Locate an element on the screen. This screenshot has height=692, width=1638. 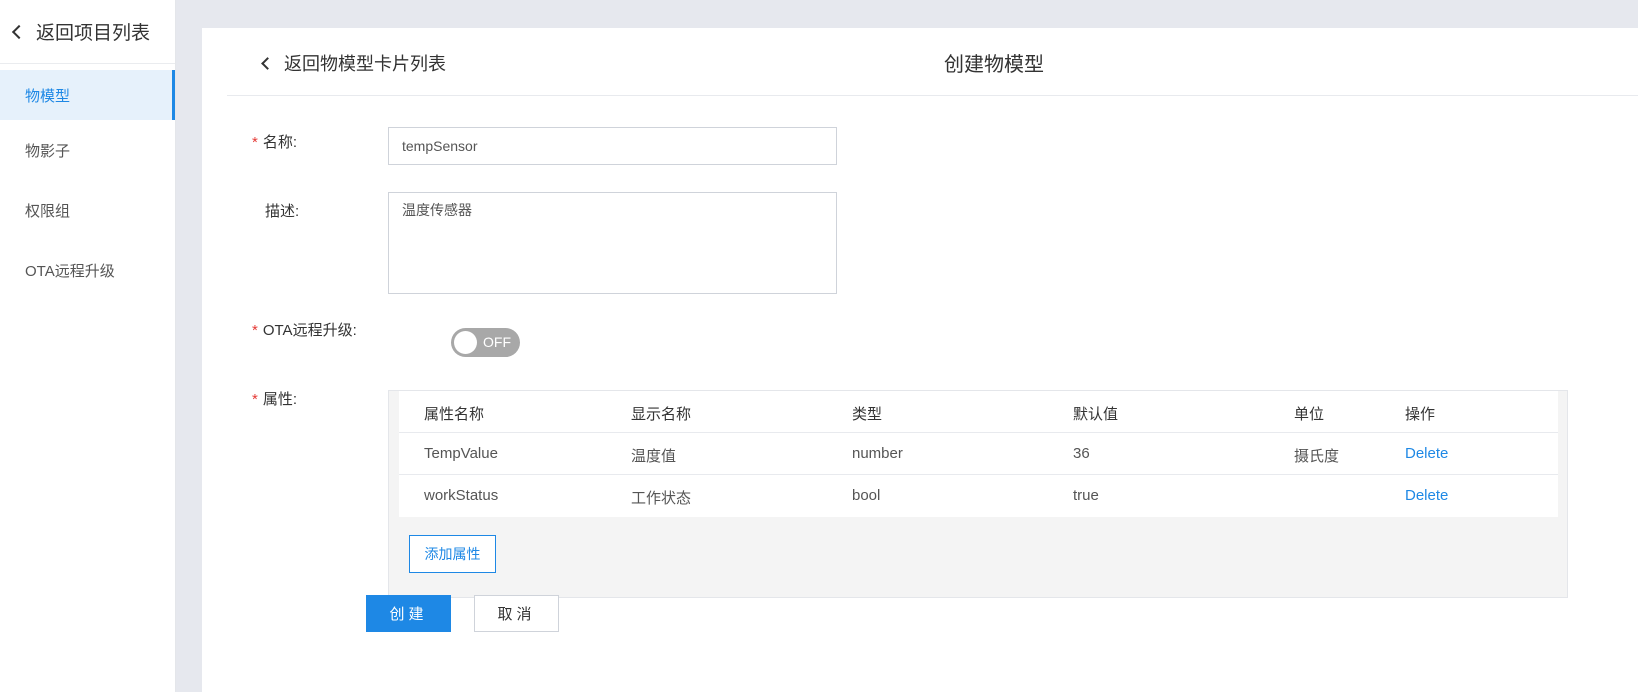
column-header: 操作 is located at coordinates (1420, 414).